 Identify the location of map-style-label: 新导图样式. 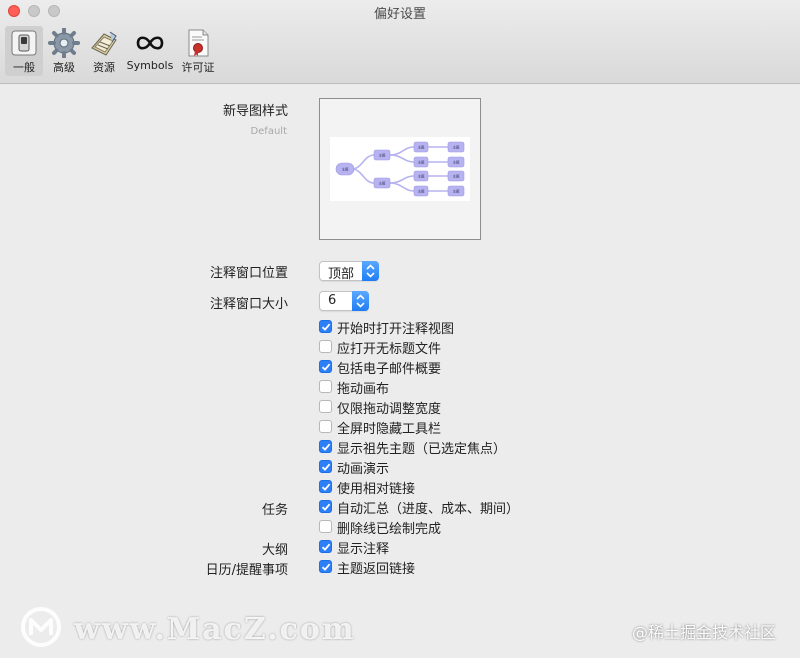
(255, 111).